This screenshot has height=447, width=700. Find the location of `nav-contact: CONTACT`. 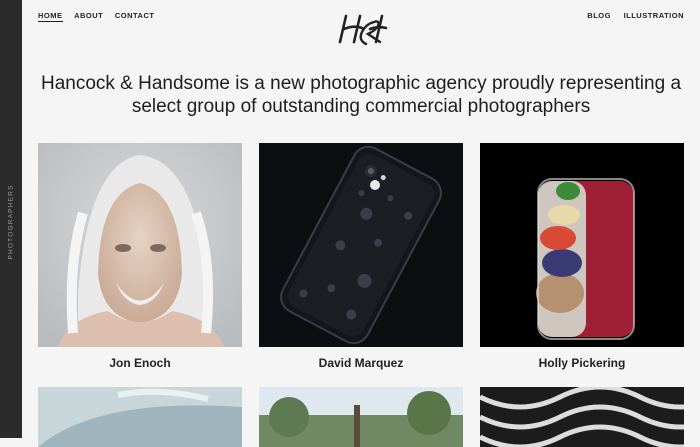

nav-contact: CONTACT is located at coordinates (135, 15).